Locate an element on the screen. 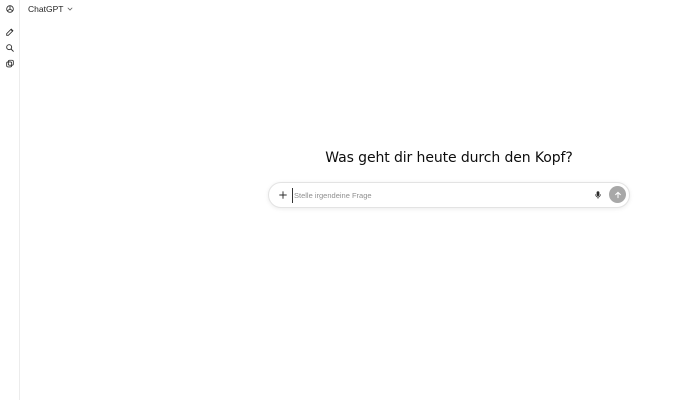 The width and height of the screenshot is (700, 400). send-button is located at coordinates (617, 194).